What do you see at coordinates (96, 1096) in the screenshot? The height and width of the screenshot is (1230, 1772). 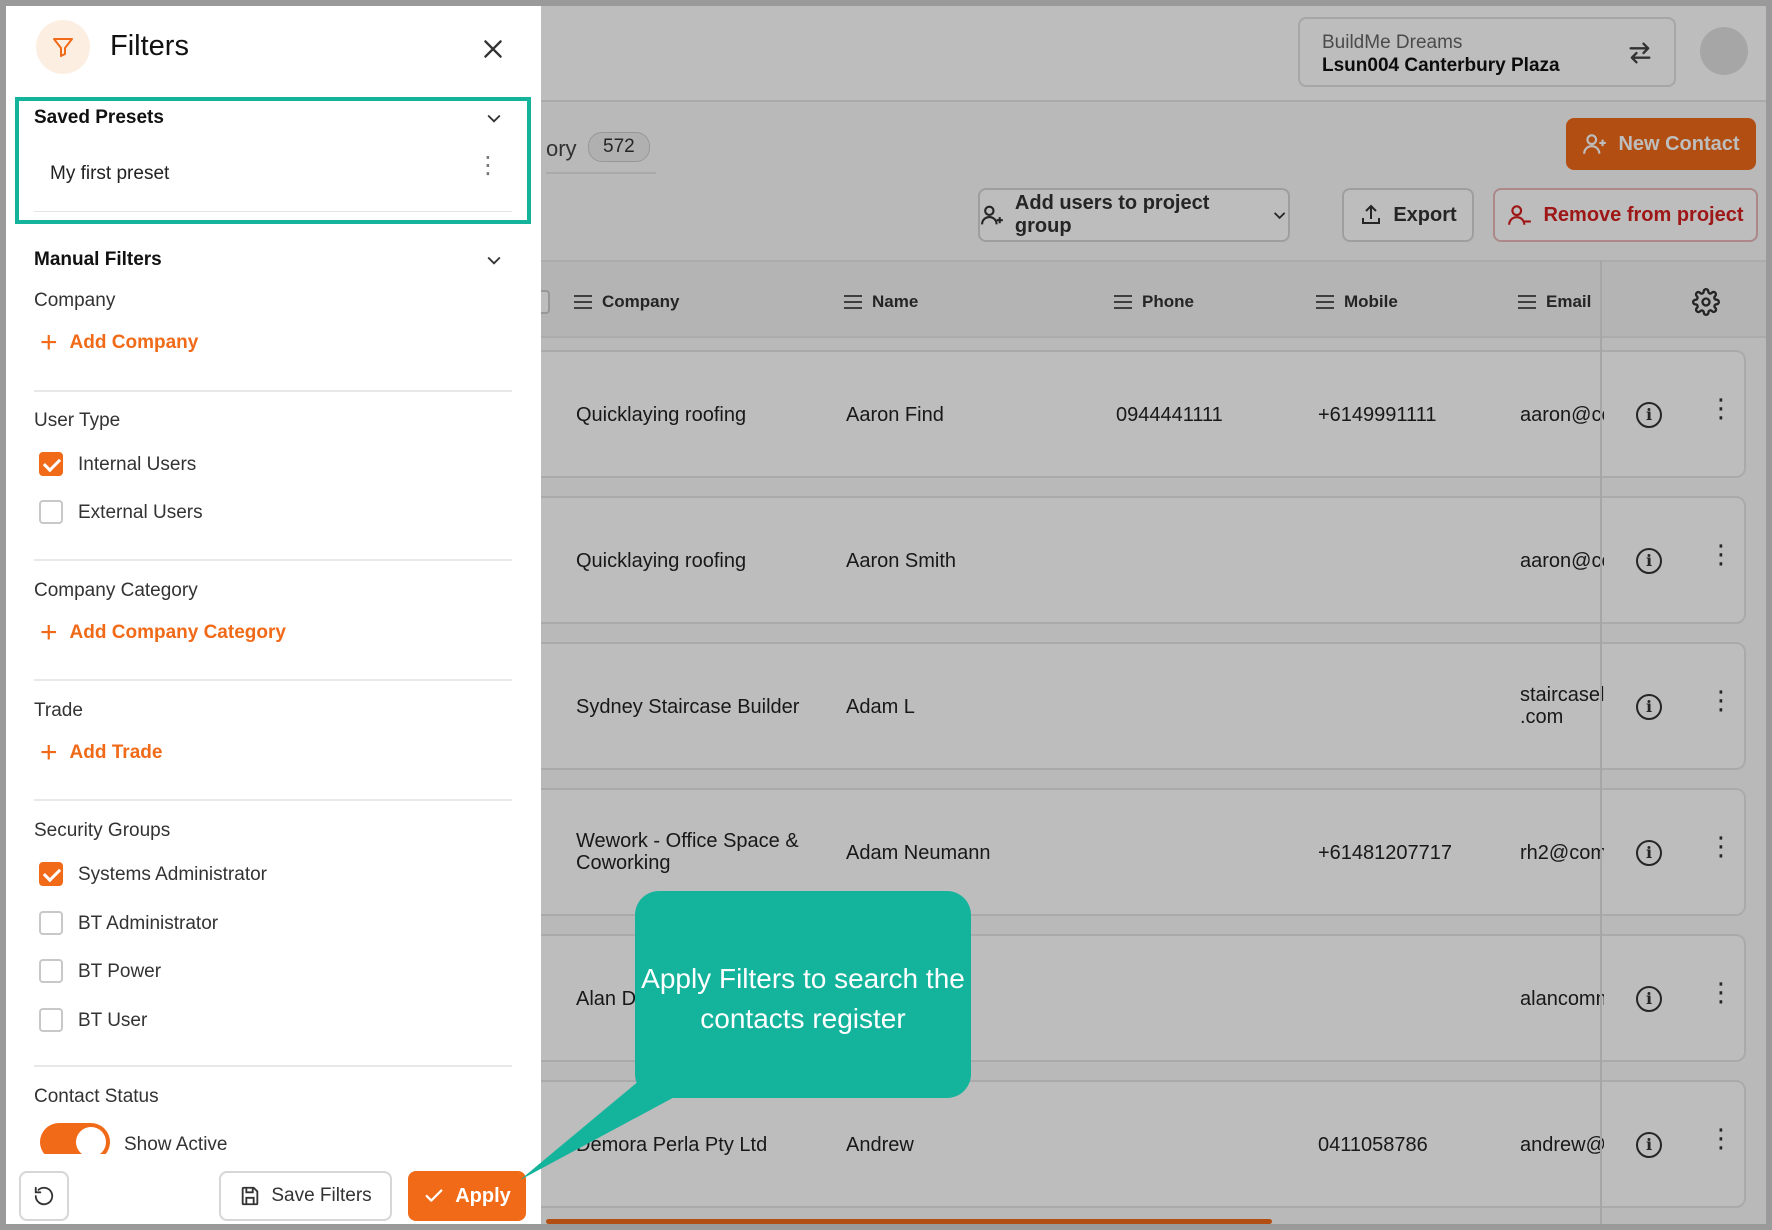 I see `contact-status-label: Contact Status` at bounding box center [96, 1096].